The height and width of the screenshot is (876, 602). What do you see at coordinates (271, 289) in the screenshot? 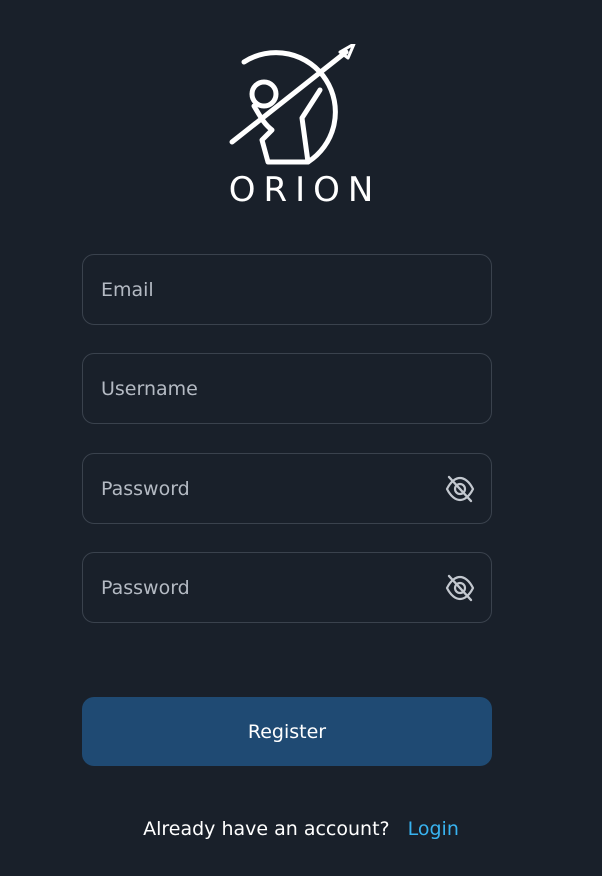
I see `email-input` at bounding box center [271, 289].